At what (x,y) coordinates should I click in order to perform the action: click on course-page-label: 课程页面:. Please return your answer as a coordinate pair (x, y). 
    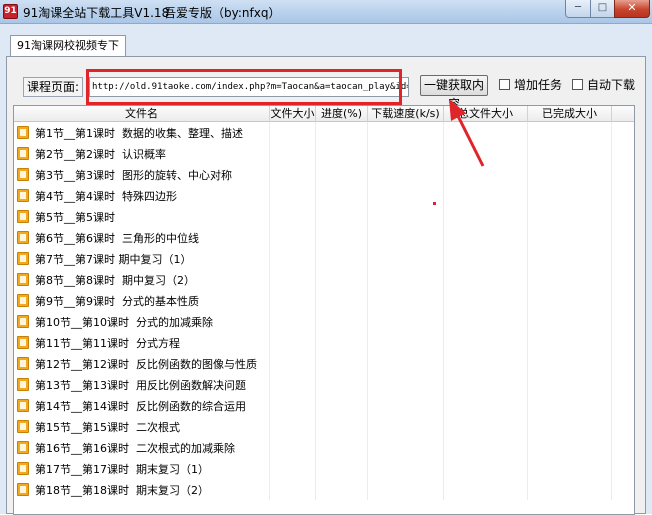
    Looking at the image, I should click on (53, 87).